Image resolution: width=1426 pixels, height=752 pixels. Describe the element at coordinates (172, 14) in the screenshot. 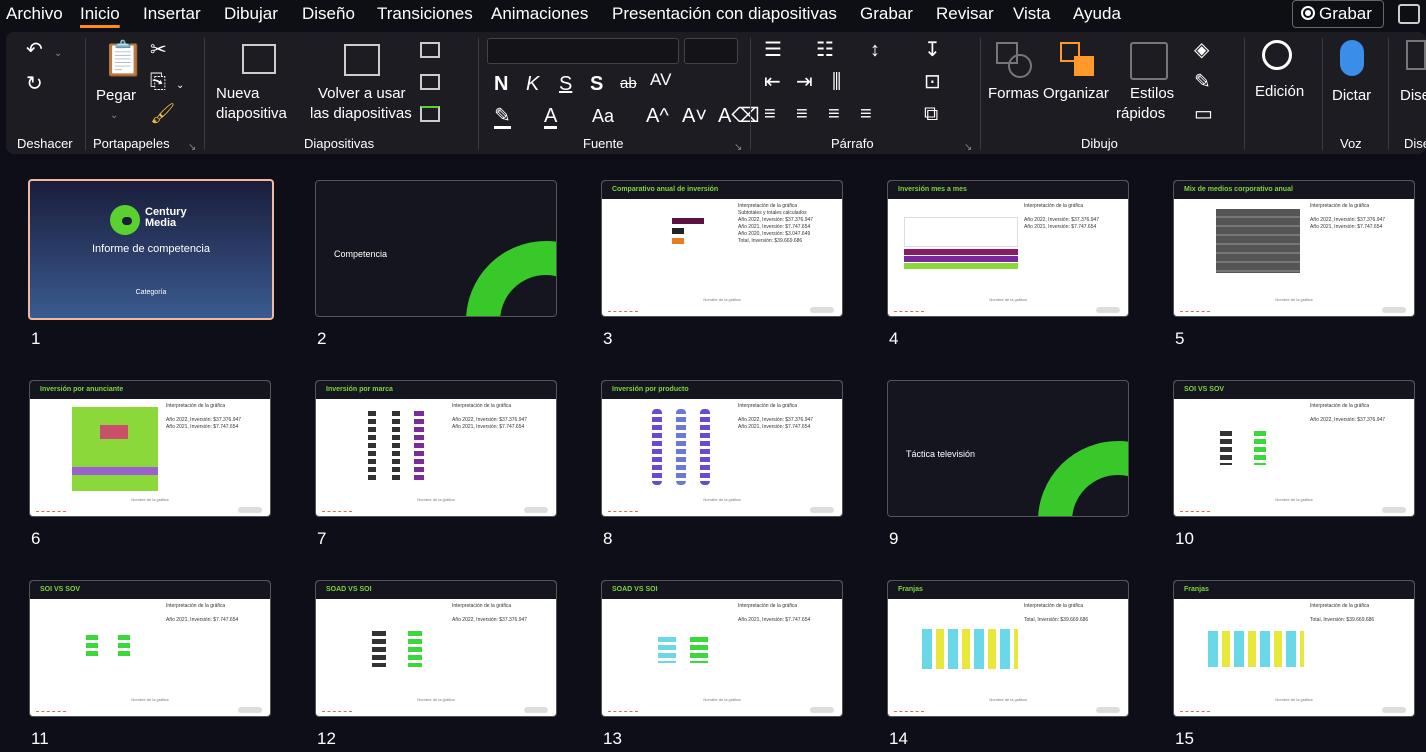

I see `menu-insertar: Insertar` at that location.